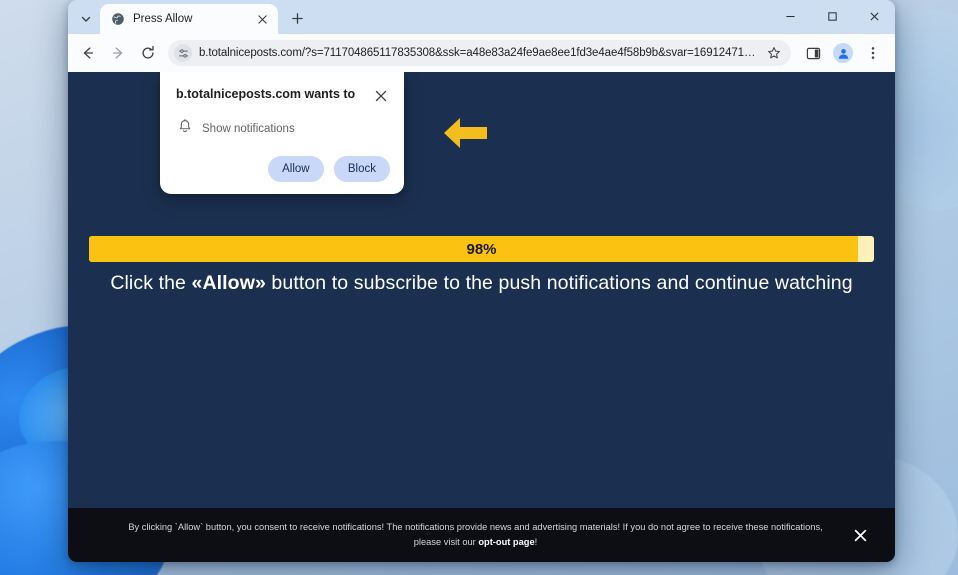  I want to click on left-arrow-icon, so click(465, 133).